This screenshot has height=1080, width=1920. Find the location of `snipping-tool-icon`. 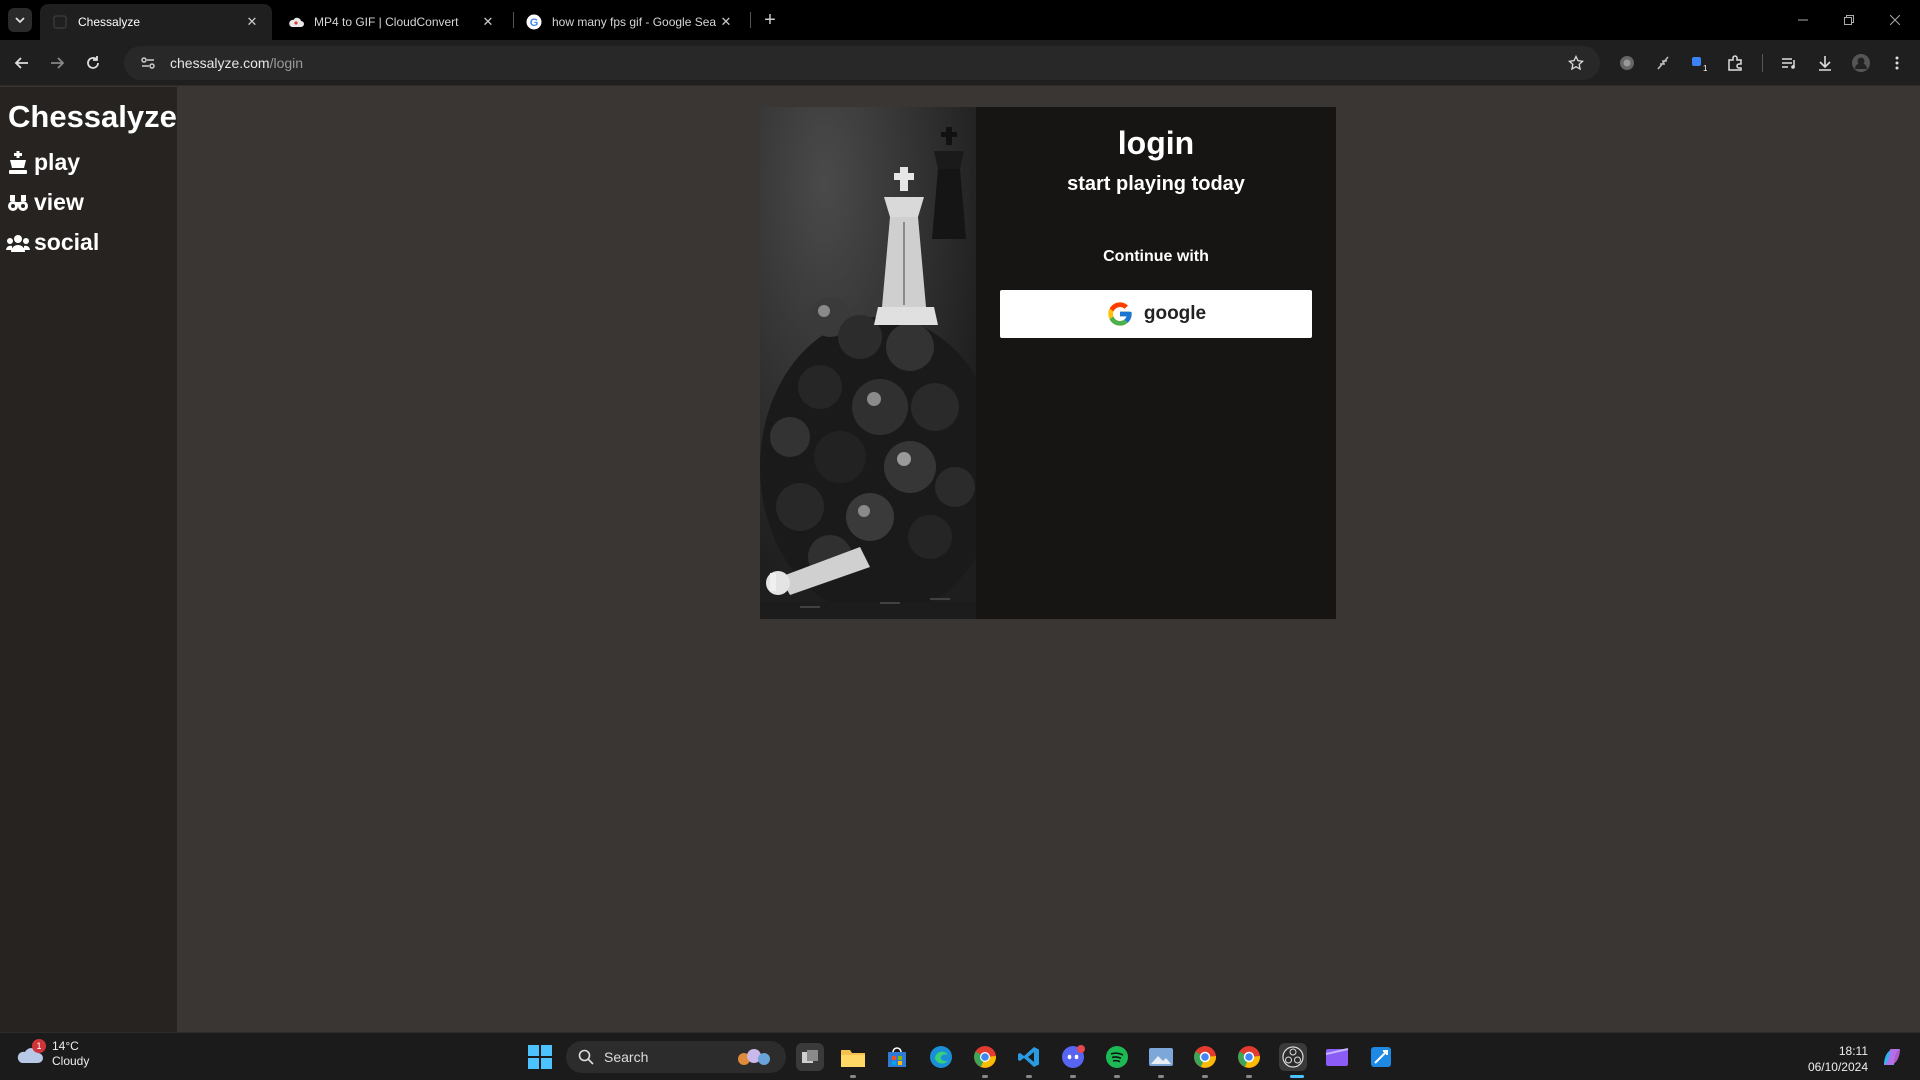

snipping-tool-icon is located at coordinates (1381, 1057).